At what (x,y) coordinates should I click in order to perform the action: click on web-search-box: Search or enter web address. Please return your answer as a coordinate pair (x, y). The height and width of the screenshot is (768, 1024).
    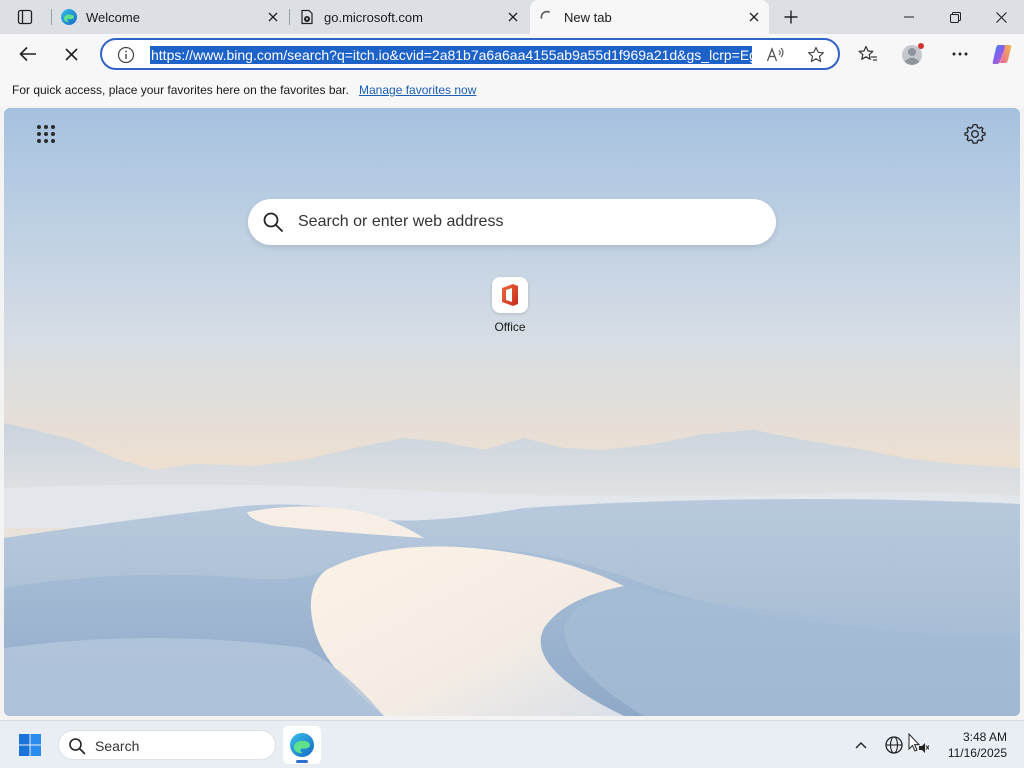
    Looking at the image, I should click on (512, 222).